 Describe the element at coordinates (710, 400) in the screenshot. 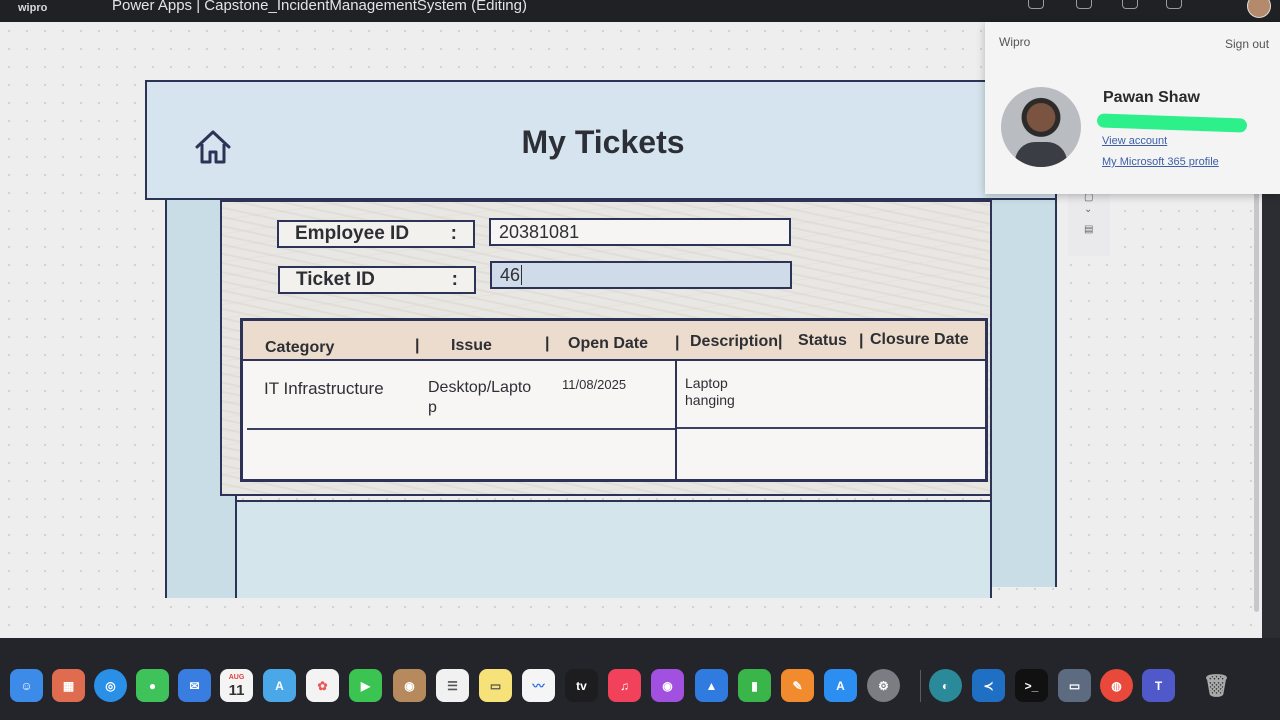

I see `cell-description-line2: hanging` at that location.